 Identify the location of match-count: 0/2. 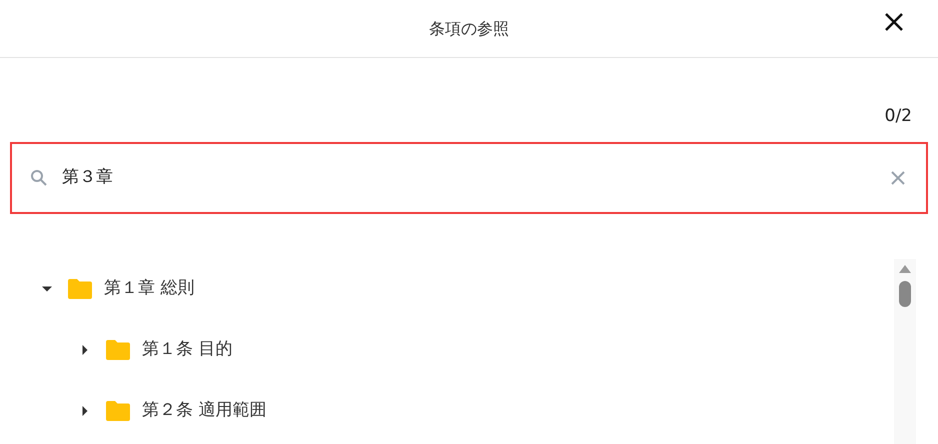
(898, 116).